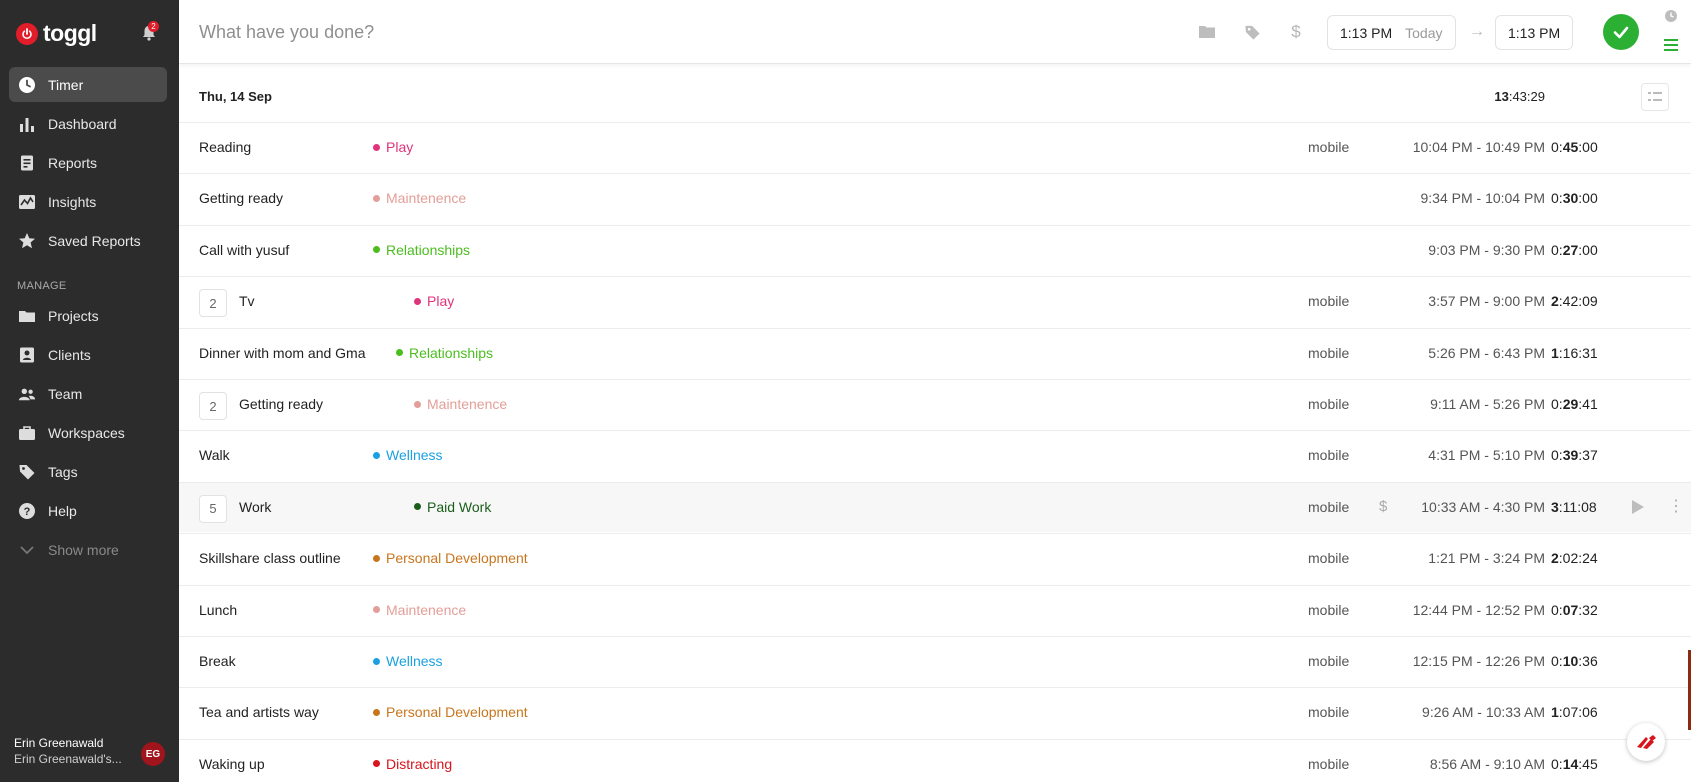 Image resolution: width=1691 pixels, height=782 pixels. What do you see at coordinates (1391, 32) in the screenshot?
I see `start-time-field: 1:13 PM Today` at bounding box center [1391, 32].